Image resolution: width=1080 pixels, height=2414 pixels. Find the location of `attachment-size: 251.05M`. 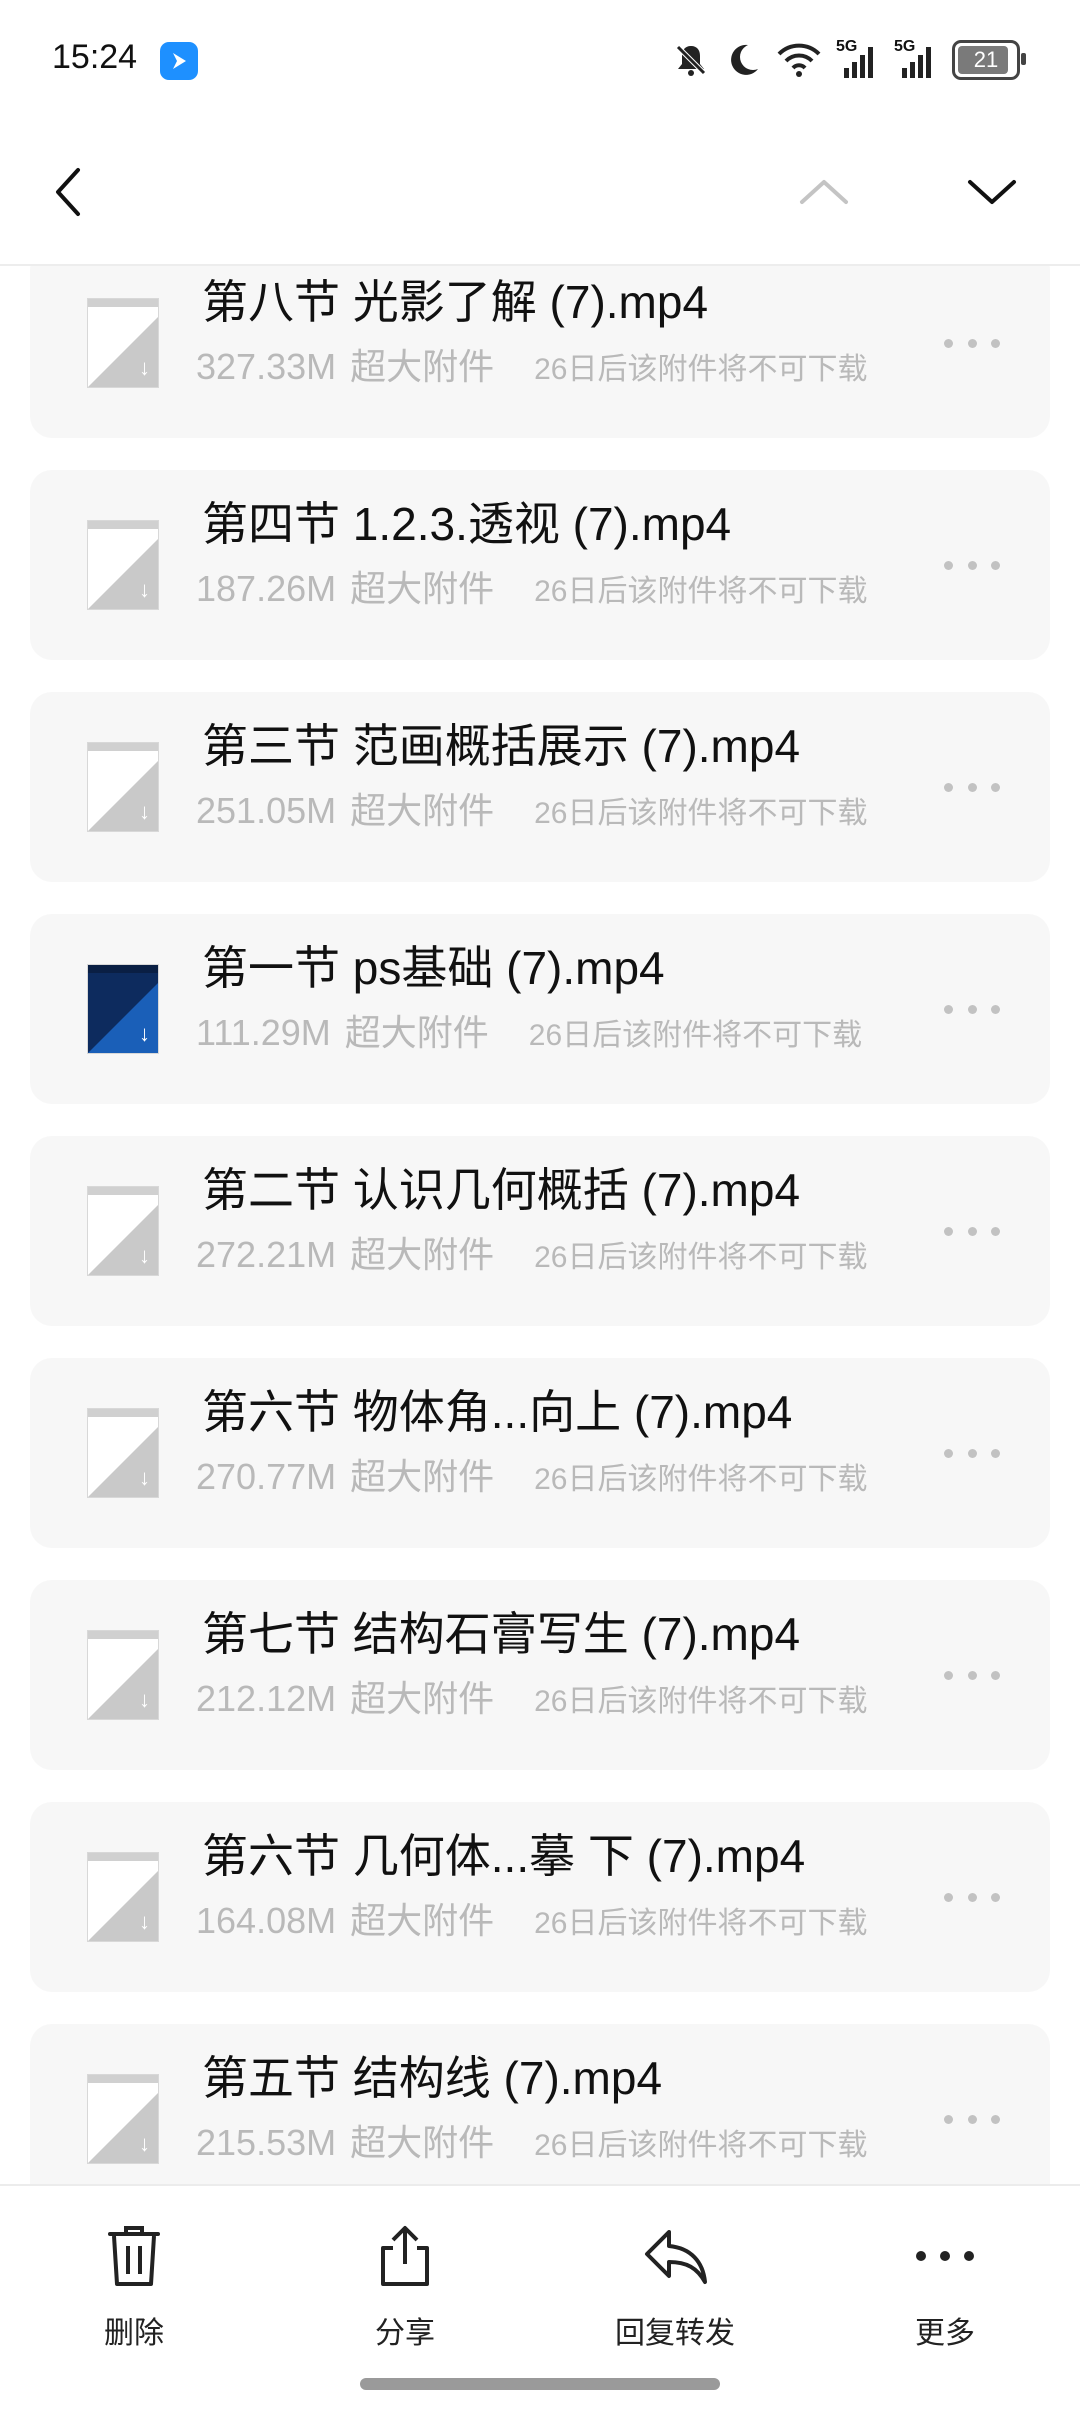

attachment-size: 251.05M is located at coordinates (266, 810).